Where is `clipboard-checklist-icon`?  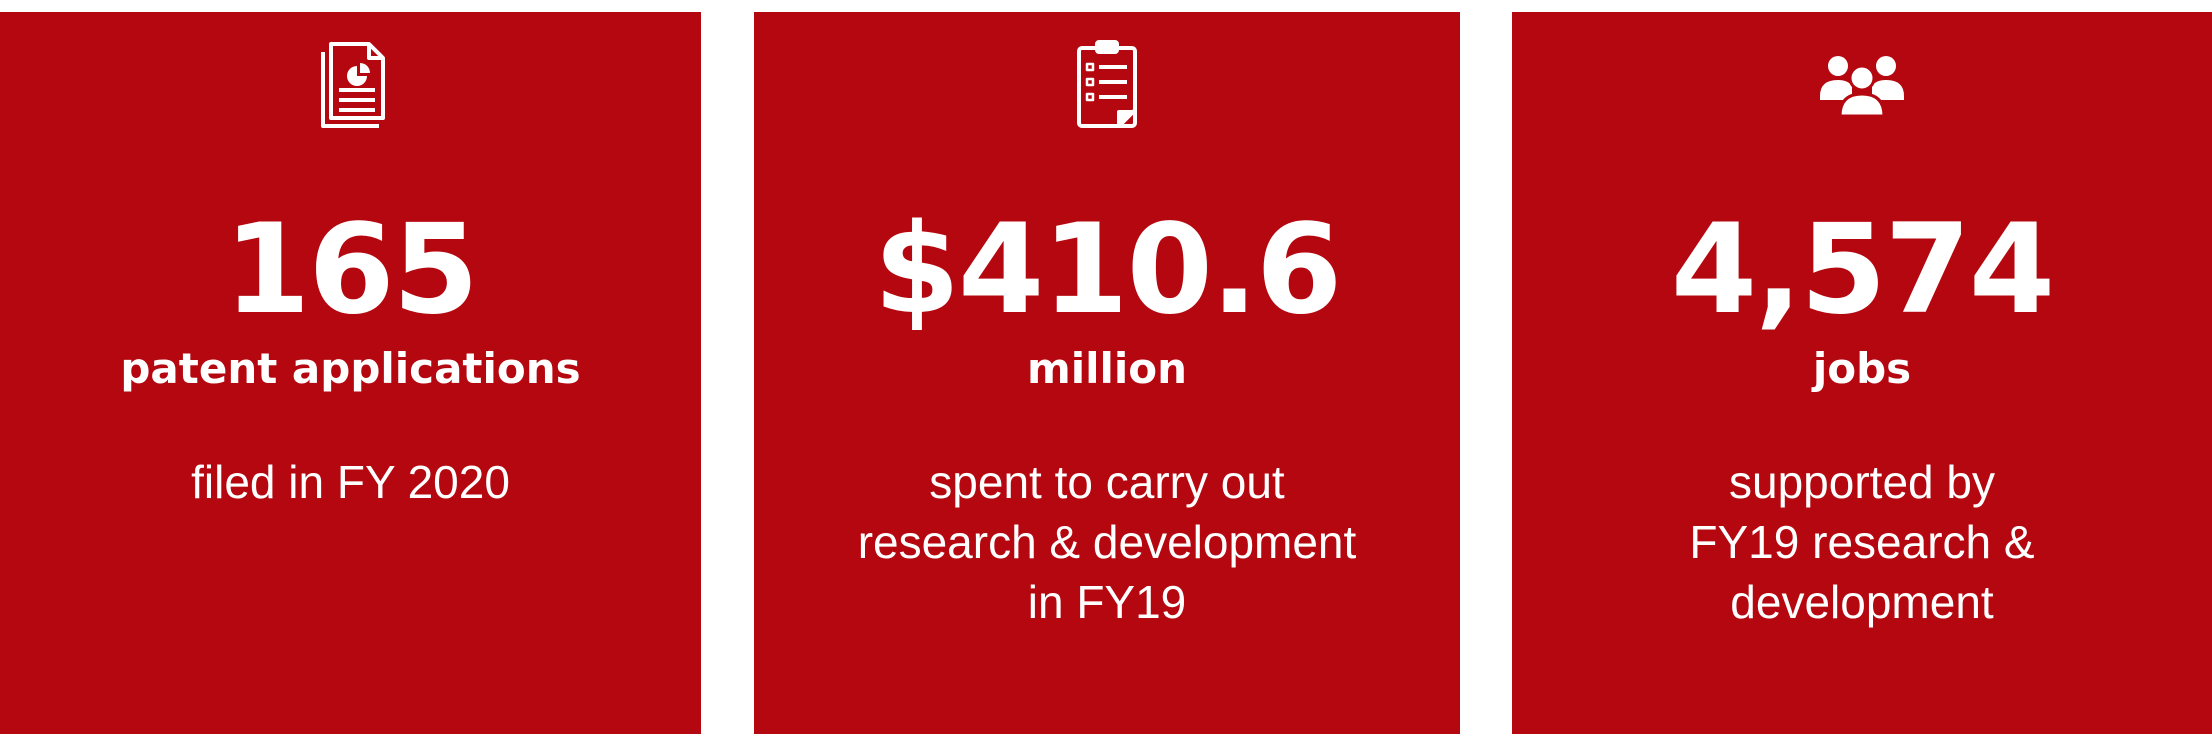
clipboard-checklist-icon is located at coordinates (1107, 84).